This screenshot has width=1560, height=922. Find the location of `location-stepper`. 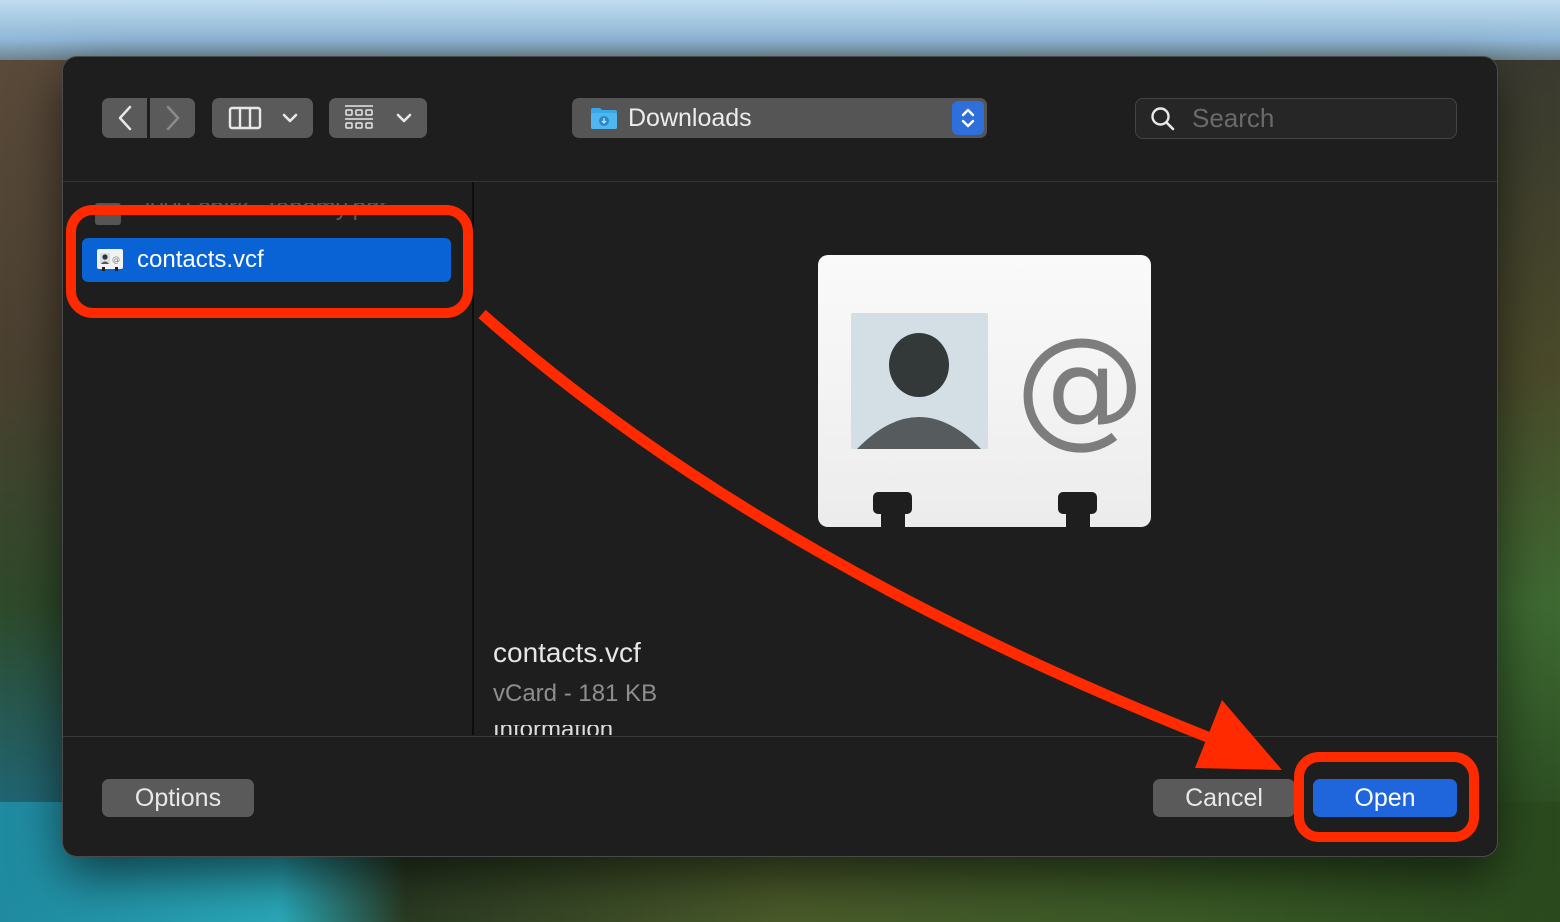

location-stepper is located at coordinates (968, 118).